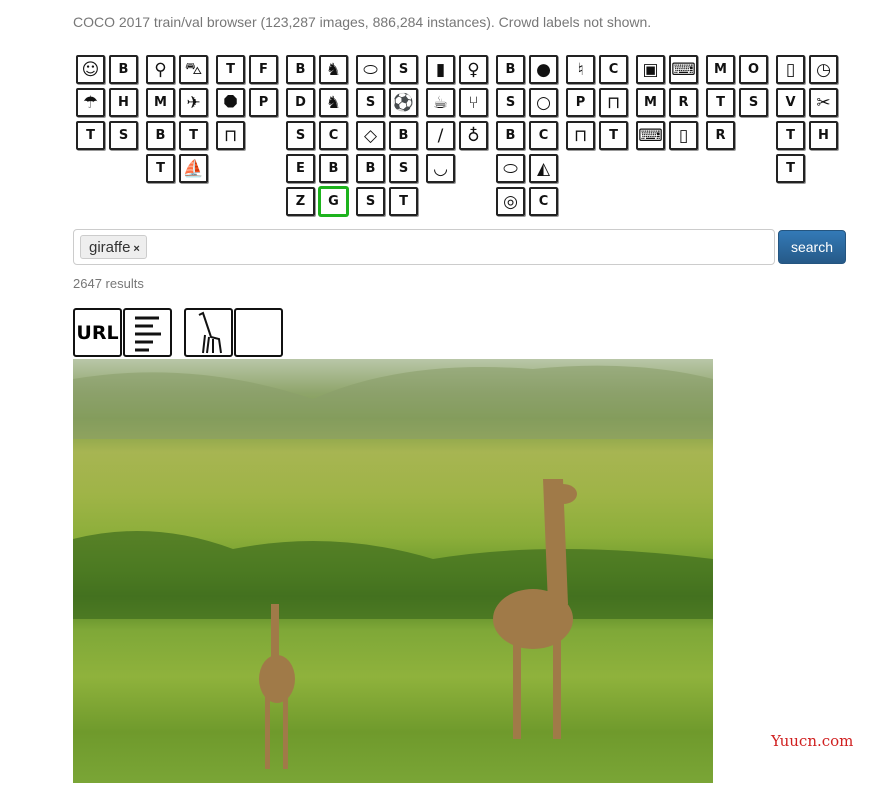 This screenshot has height=795, width=881. Describe the element at coordinates (403, 135) in the screenshot. I see `category-baseball-bat-icon: B` at that location.